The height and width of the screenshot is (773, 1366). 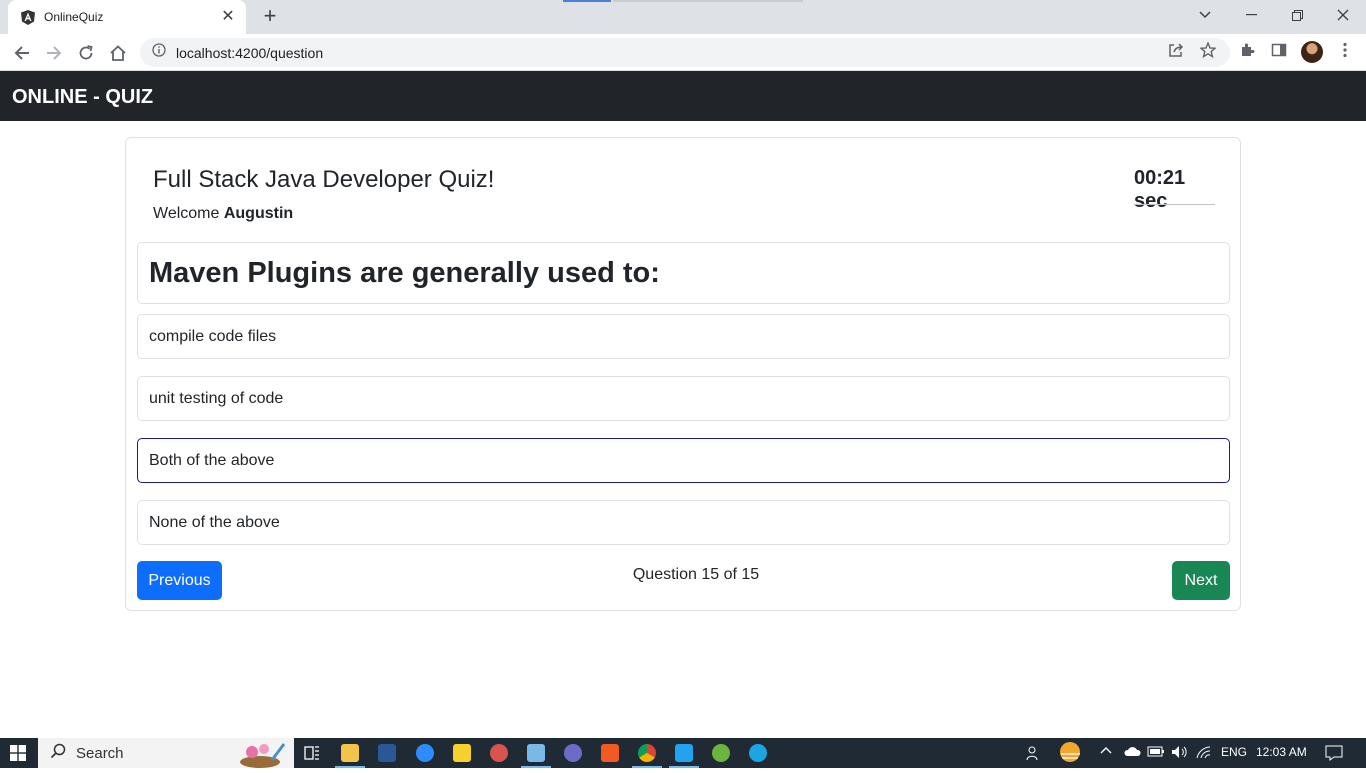 I want to click on question-box: Maven Plugins are generally used to:, so click(x=683, y=273).